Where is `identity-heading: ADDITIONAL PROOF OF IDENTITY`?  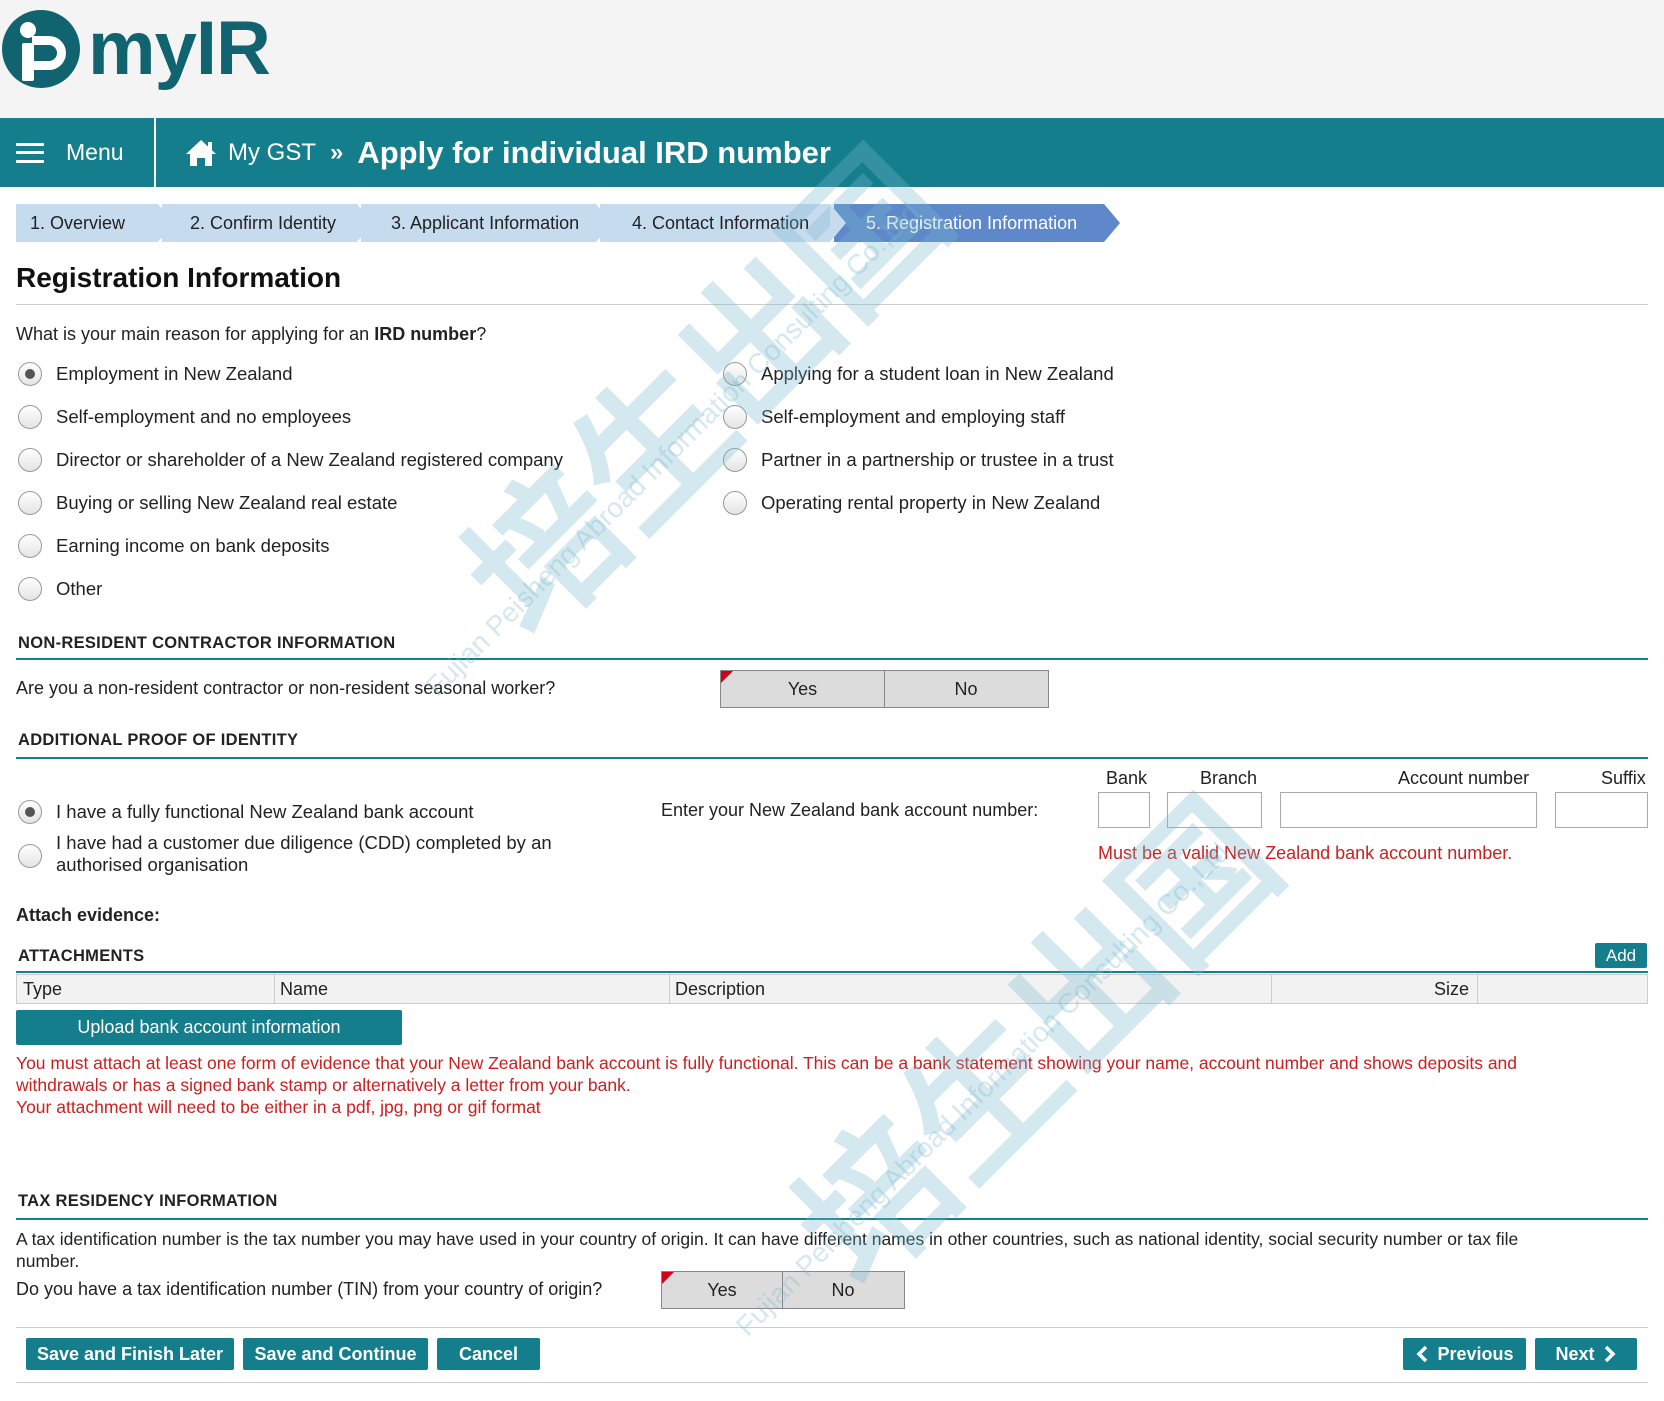
identity-heading: ADDITIONAL PROOF OF IDENTITY is located at coordinates (158, 740).